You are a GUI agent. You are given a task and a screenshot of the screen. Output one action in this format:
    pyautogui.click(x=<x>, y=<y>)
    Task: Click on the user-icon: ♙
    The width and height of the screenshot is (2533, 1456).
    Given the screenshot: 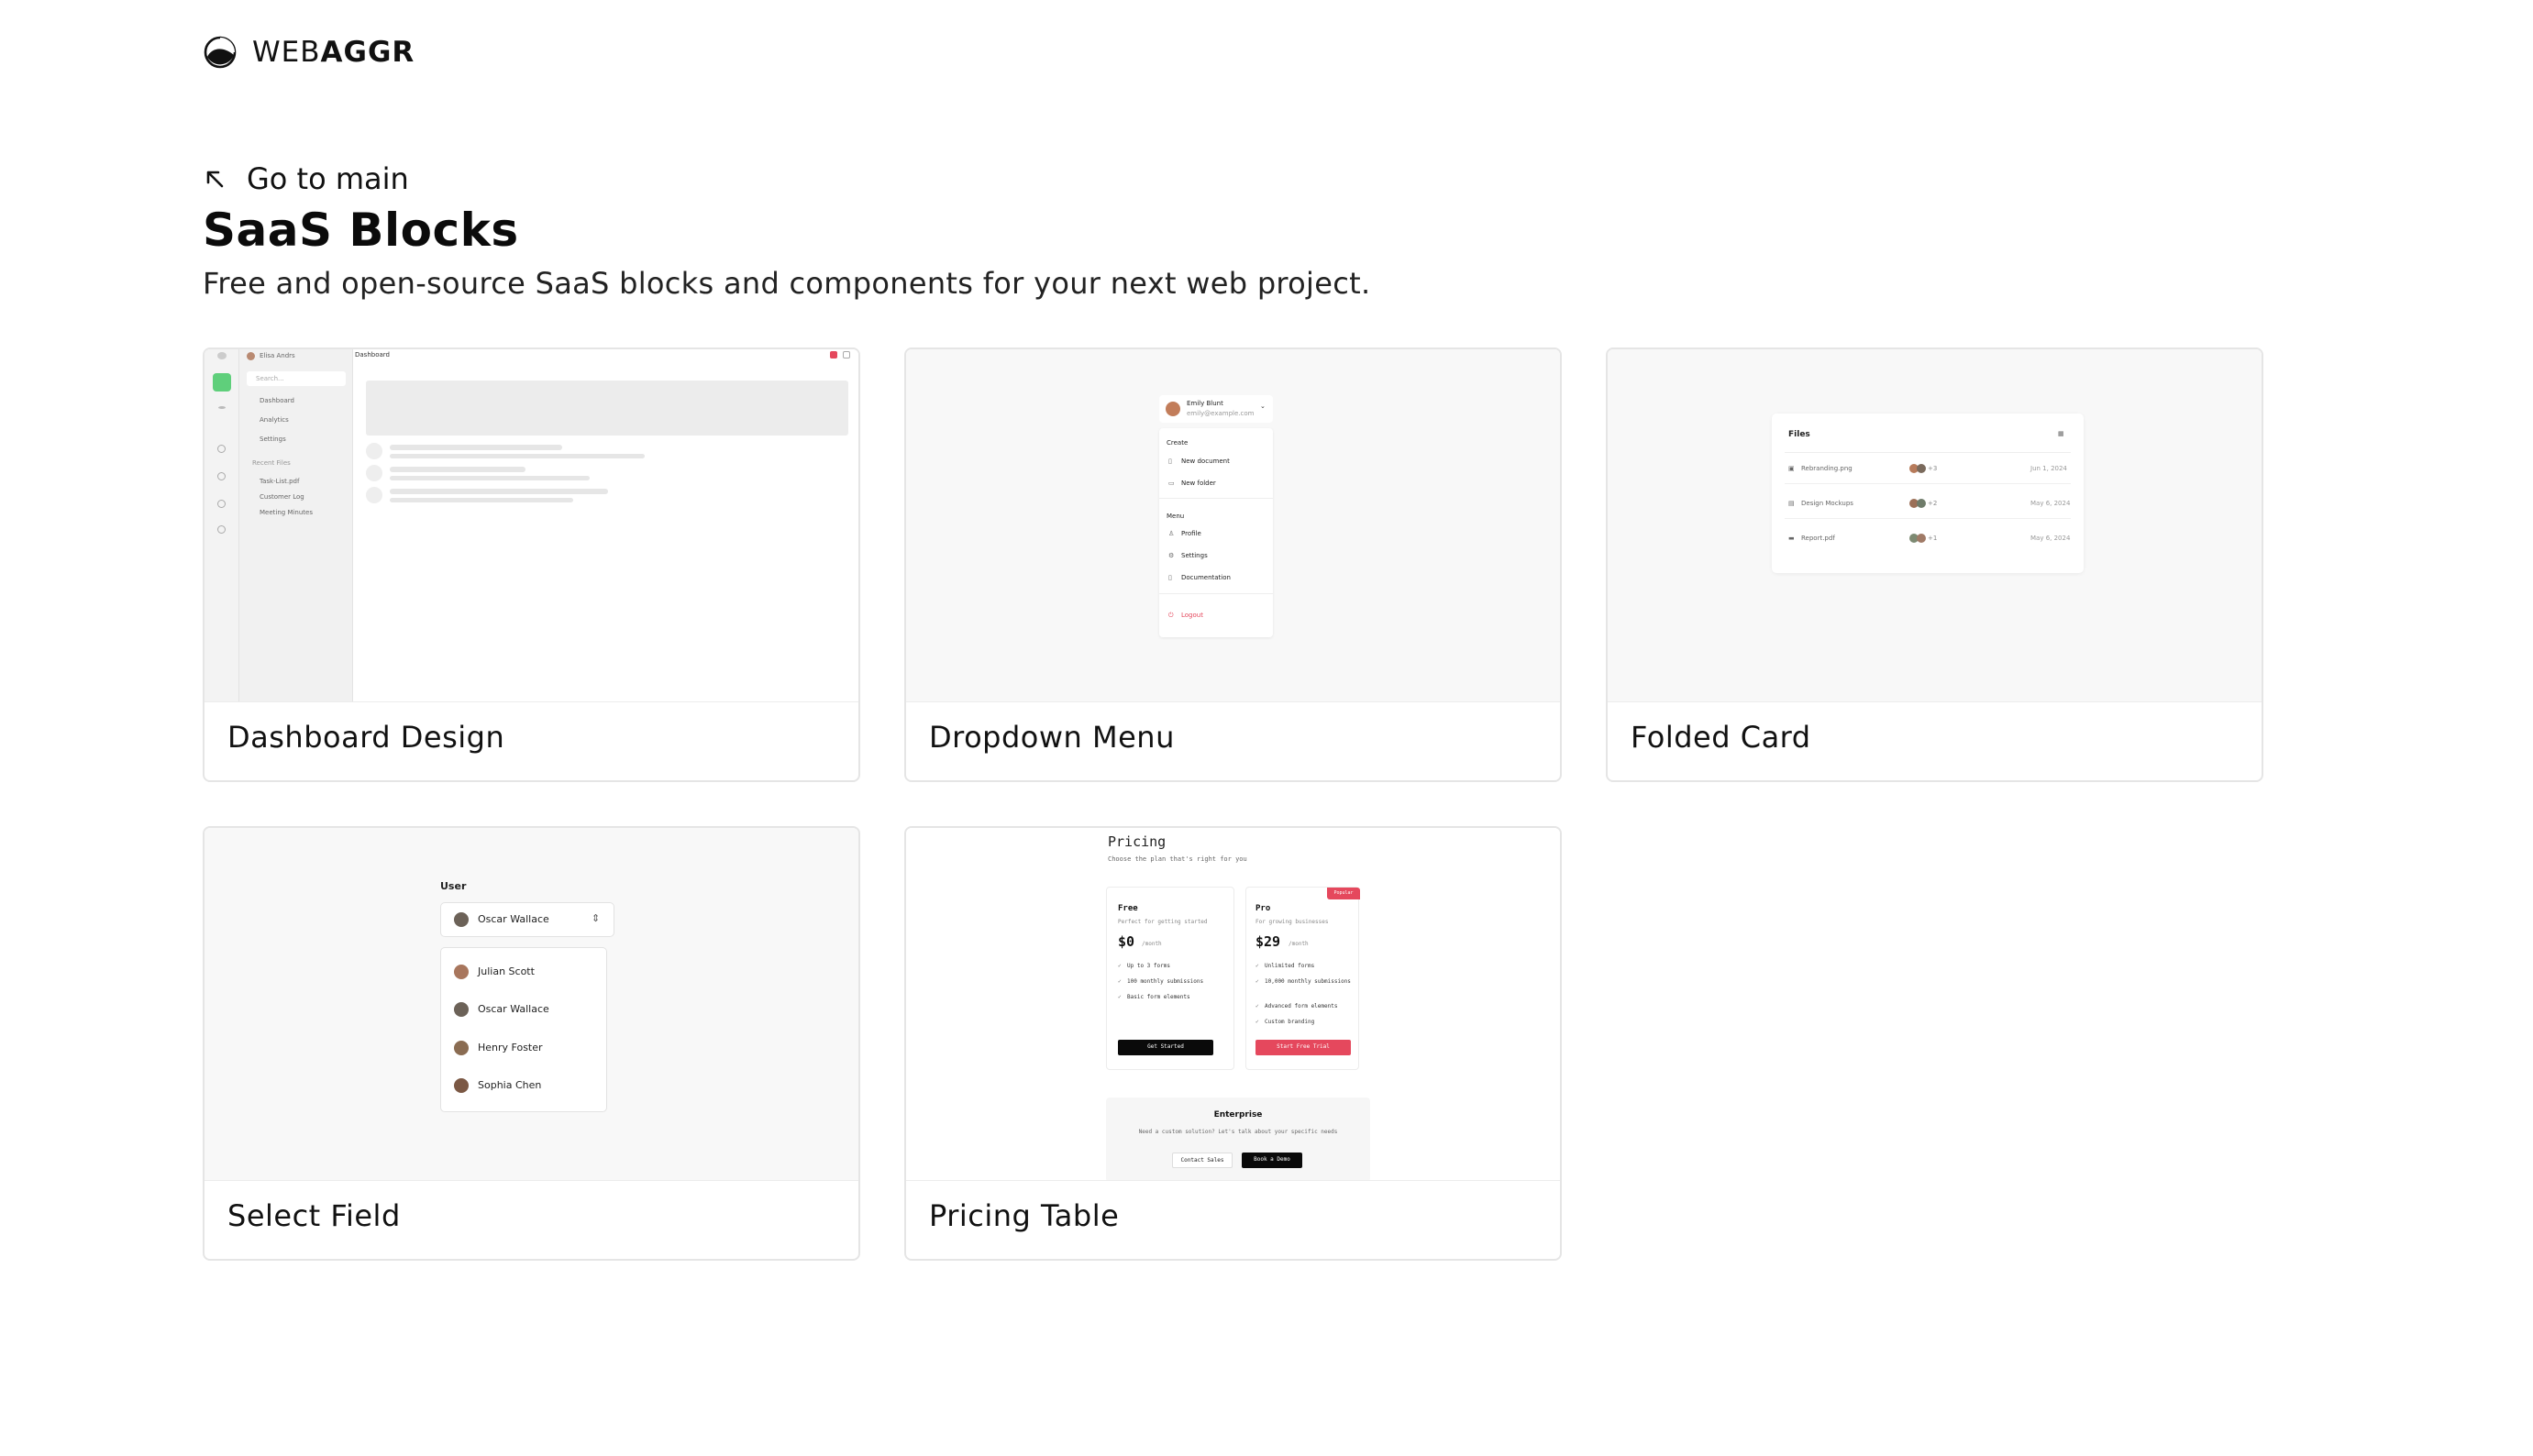 What is the action you would take?
    pyautogui.click(x=1171, y=533)
    